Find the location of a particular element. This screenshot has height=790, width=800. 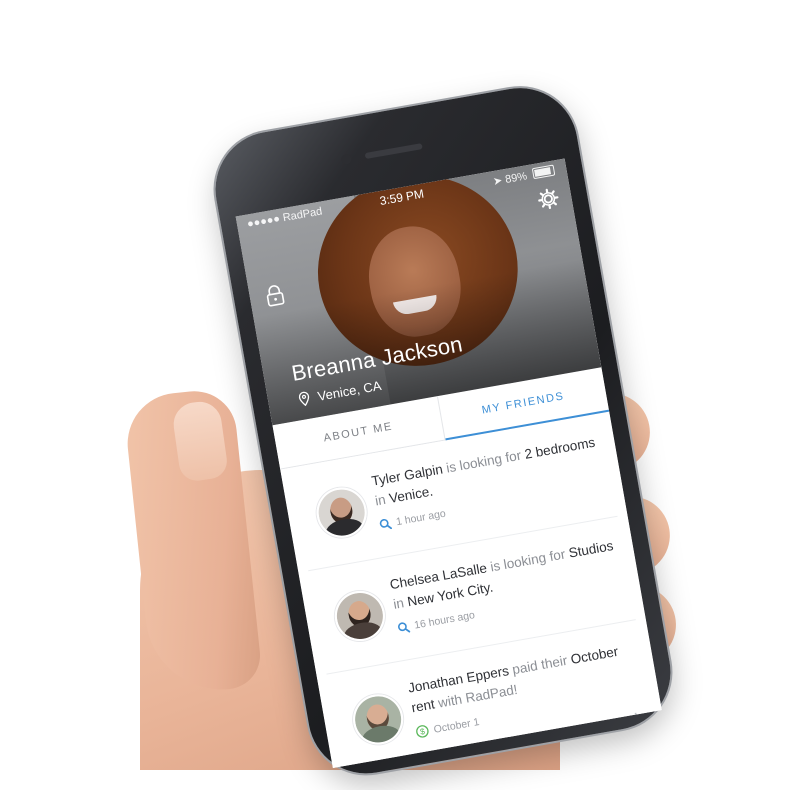

feed-object: Studios is located at coordinates (591, 549).